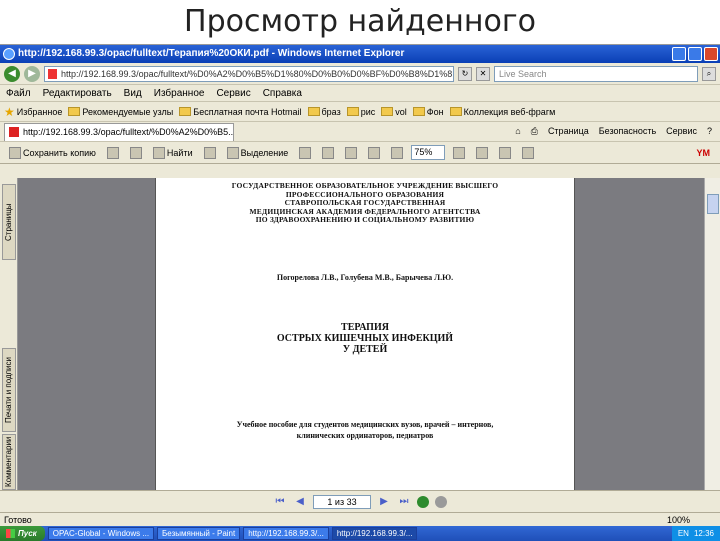  What do you see at coordinates (517, 131) in the screenshot?
I see `home-icon: ⌂` at bounding box center [517, 131].